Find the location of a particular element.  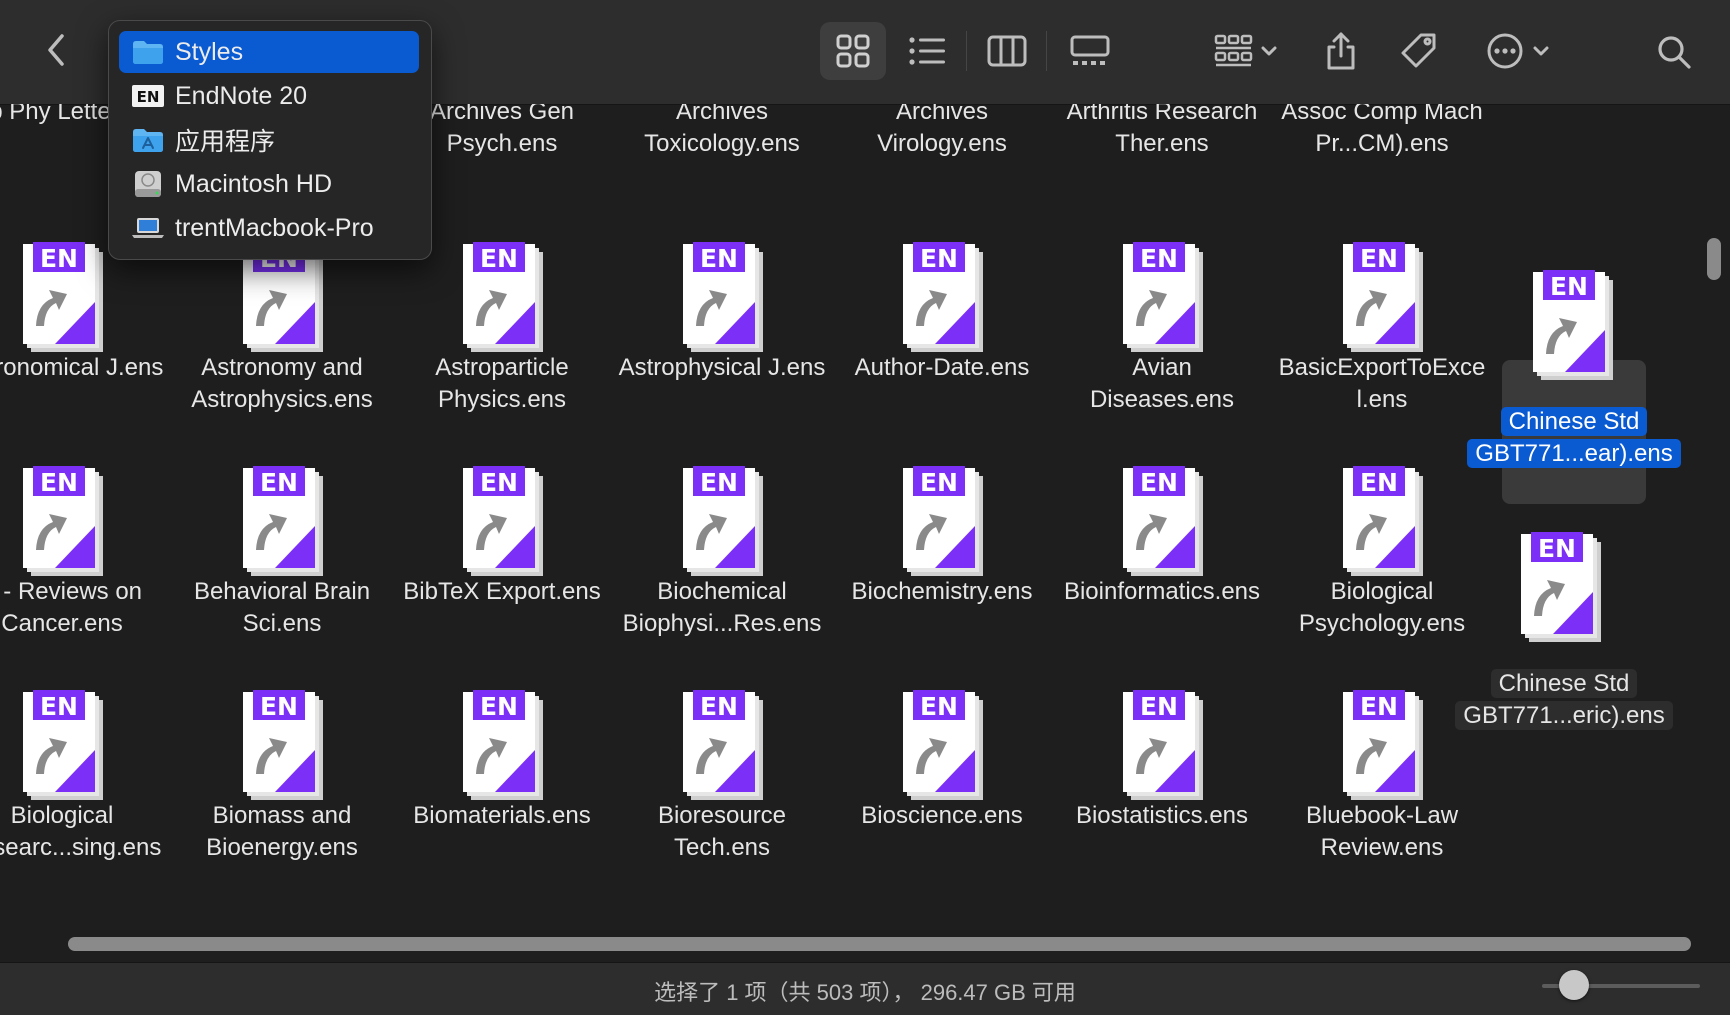

icon-view-button is located at coordinates (853, 51).